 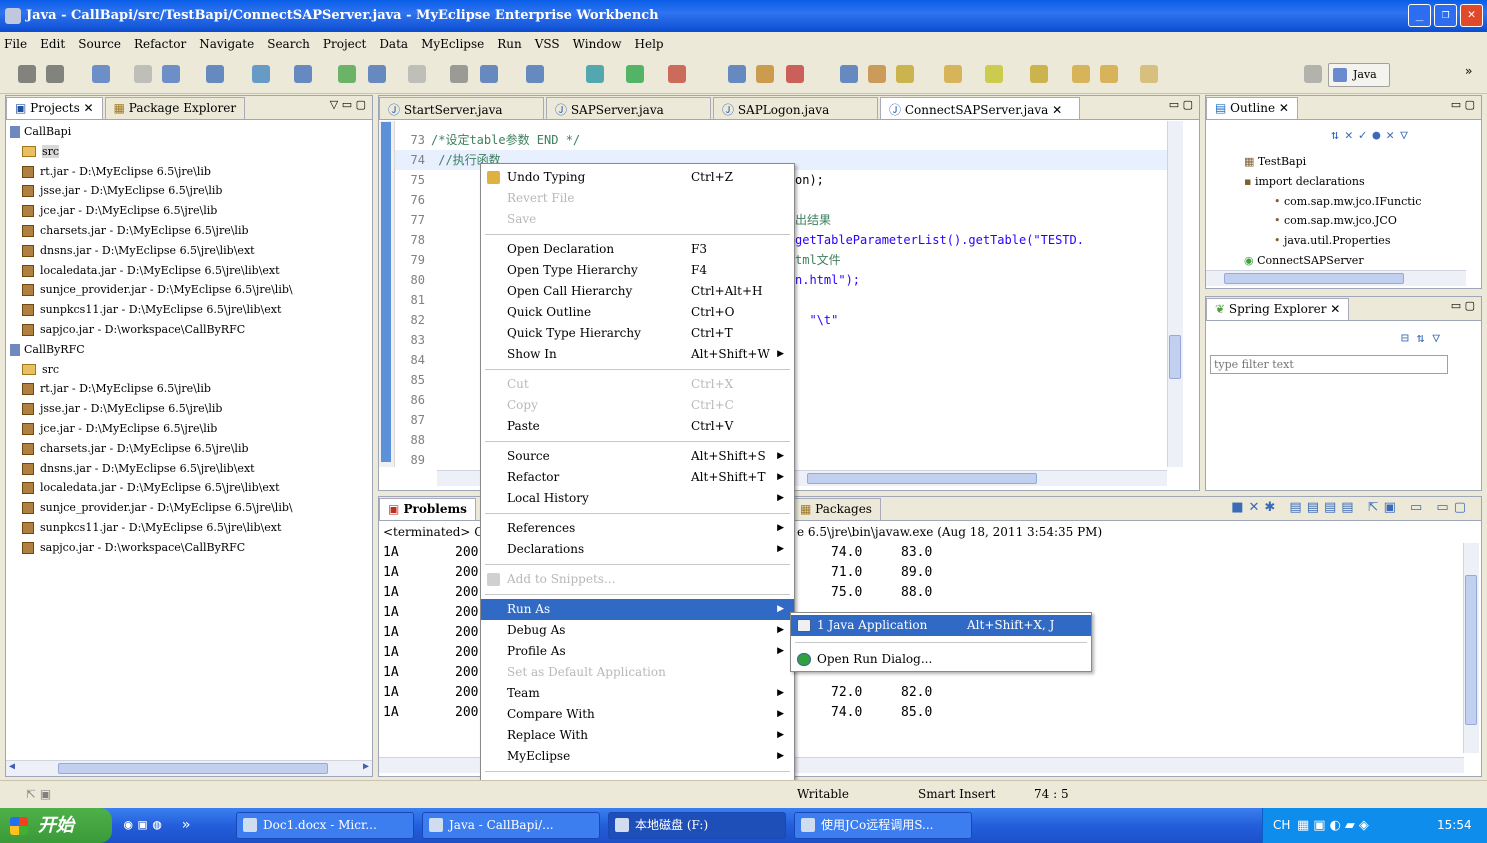 What do you see at coordinates (1351, 507) in the screenshot?
I see `console-toolbar-icons: ■✕✱ ▤▤▤▤ ⇱▣ ▭ ▭▢` at bounding box center [1351, 507].